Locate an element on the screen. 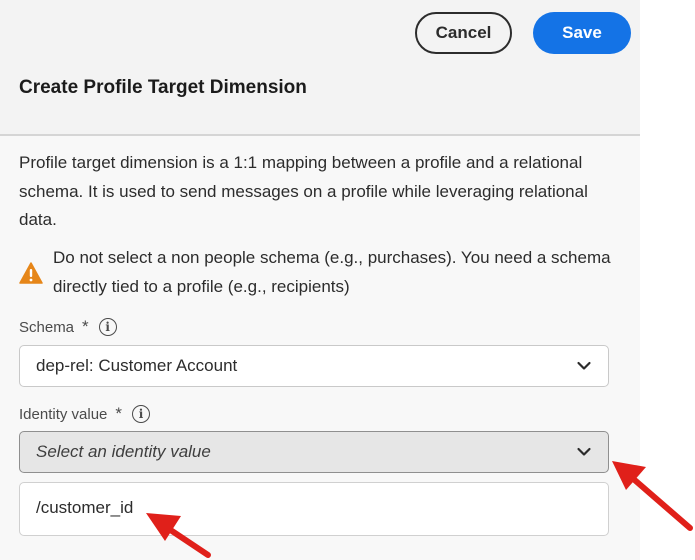  identity-select: Select an identity value is located at coordinates (314, 452).